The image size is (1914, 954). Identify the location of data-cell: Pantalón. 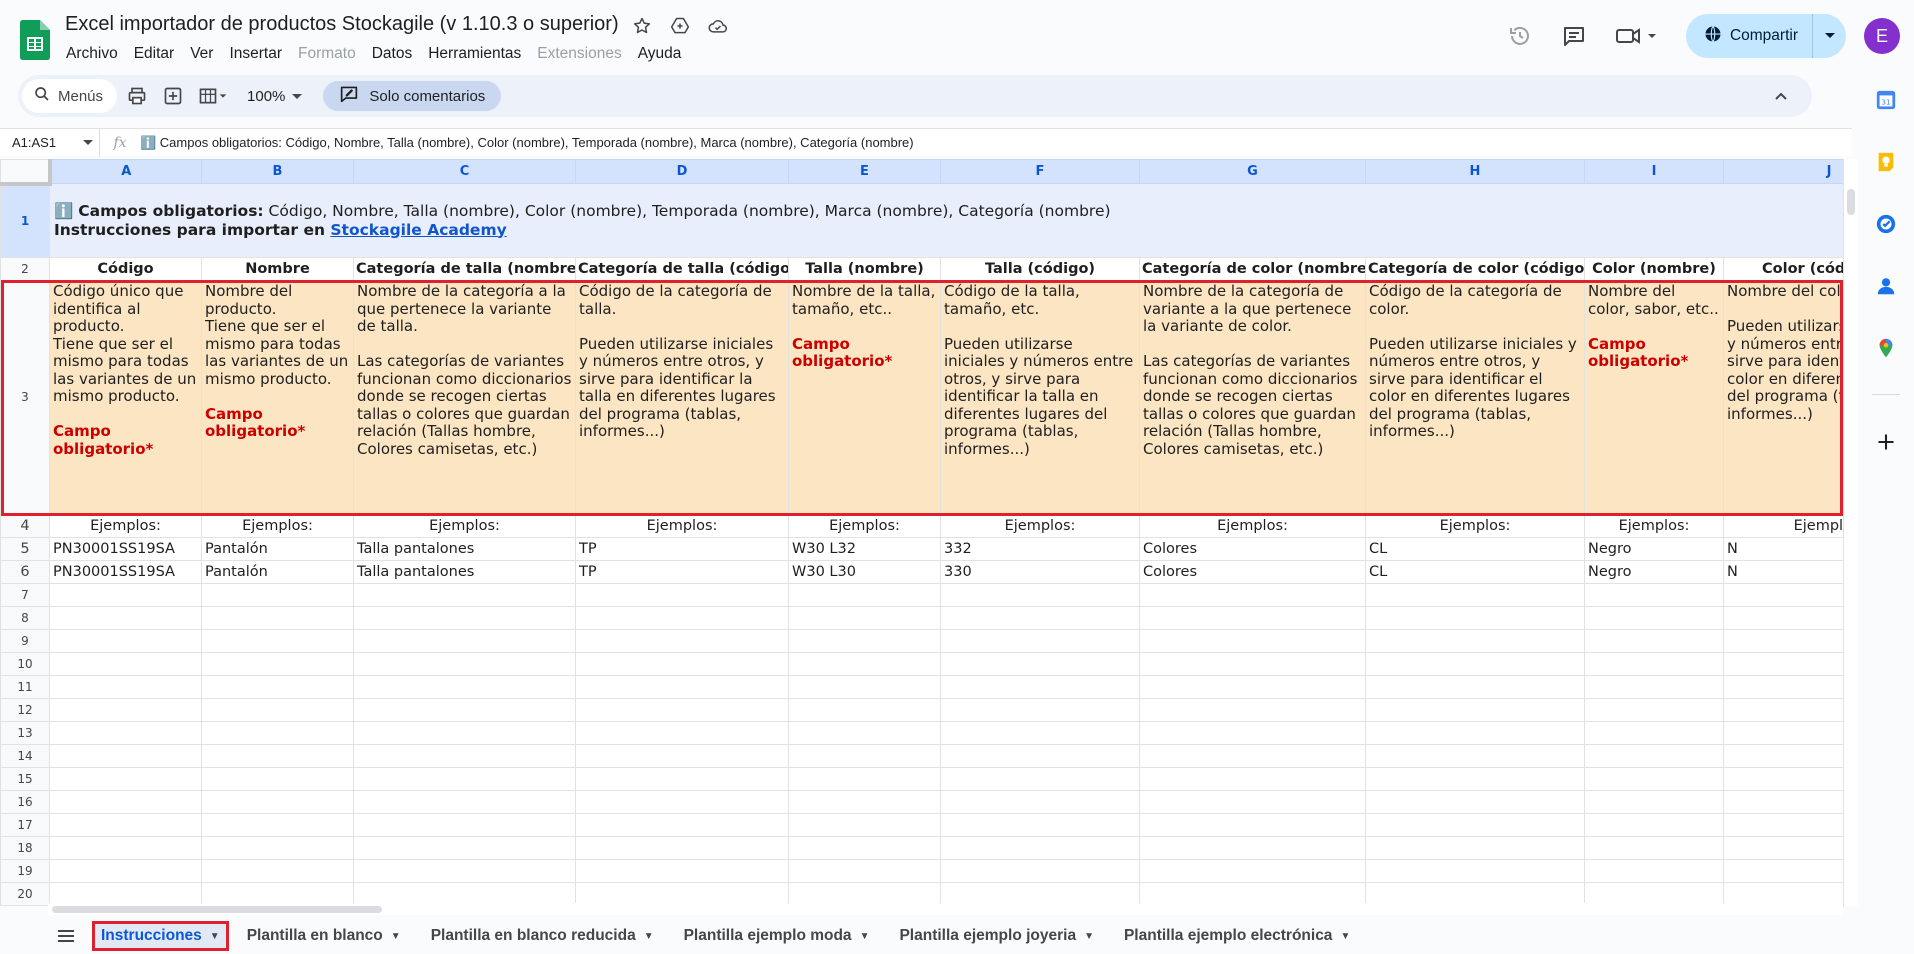
(277, 549).